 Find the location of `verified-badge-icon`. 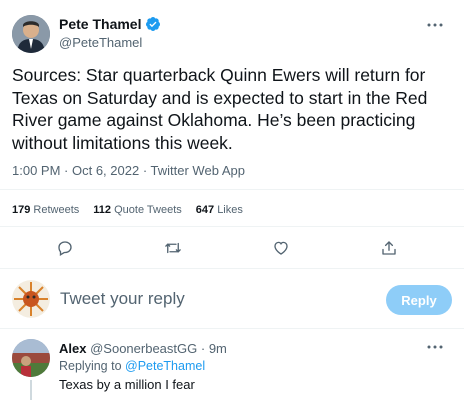

verified-badge-icon is located at coordinates (153, 24).